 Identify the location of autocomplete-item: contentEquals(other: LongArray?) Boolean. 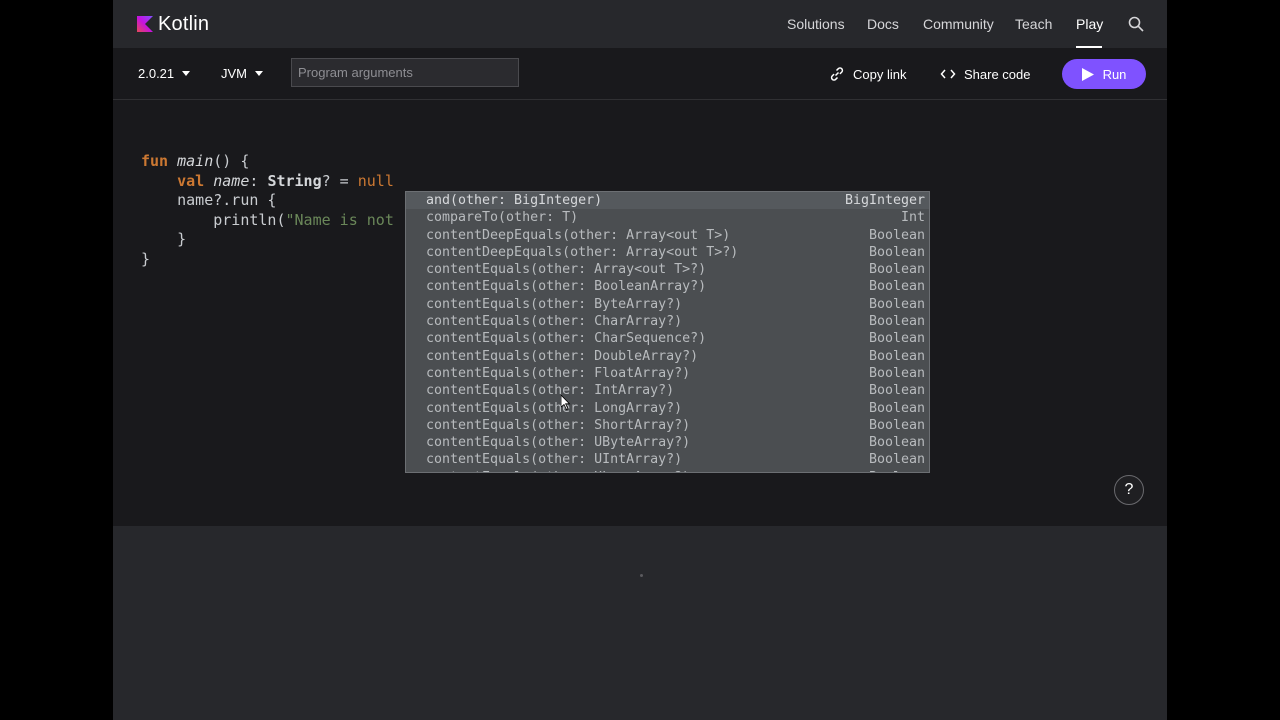
(667, 408).